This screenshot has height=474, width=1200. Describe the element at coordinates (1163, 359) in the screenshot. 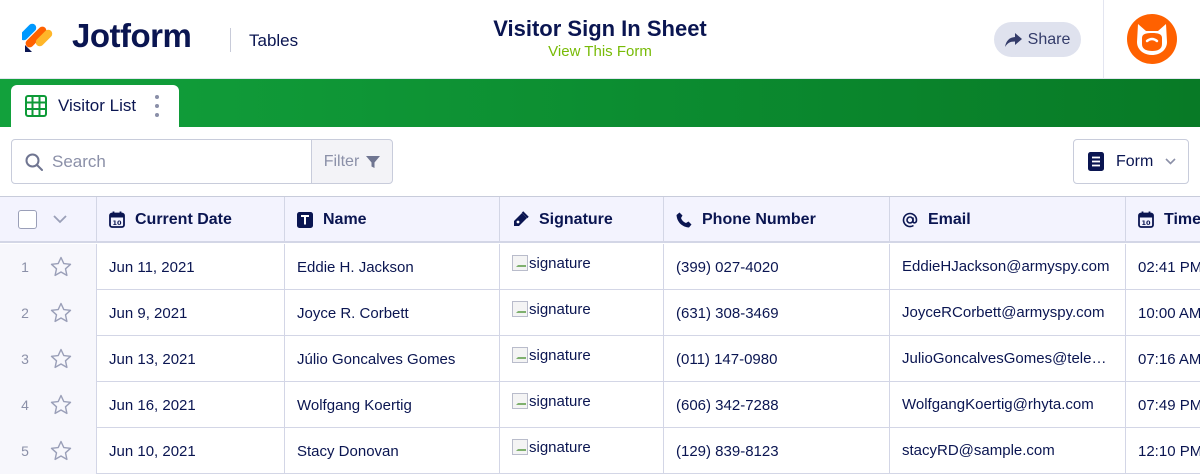

I see `time-cell: 07:16 AM` at that location.